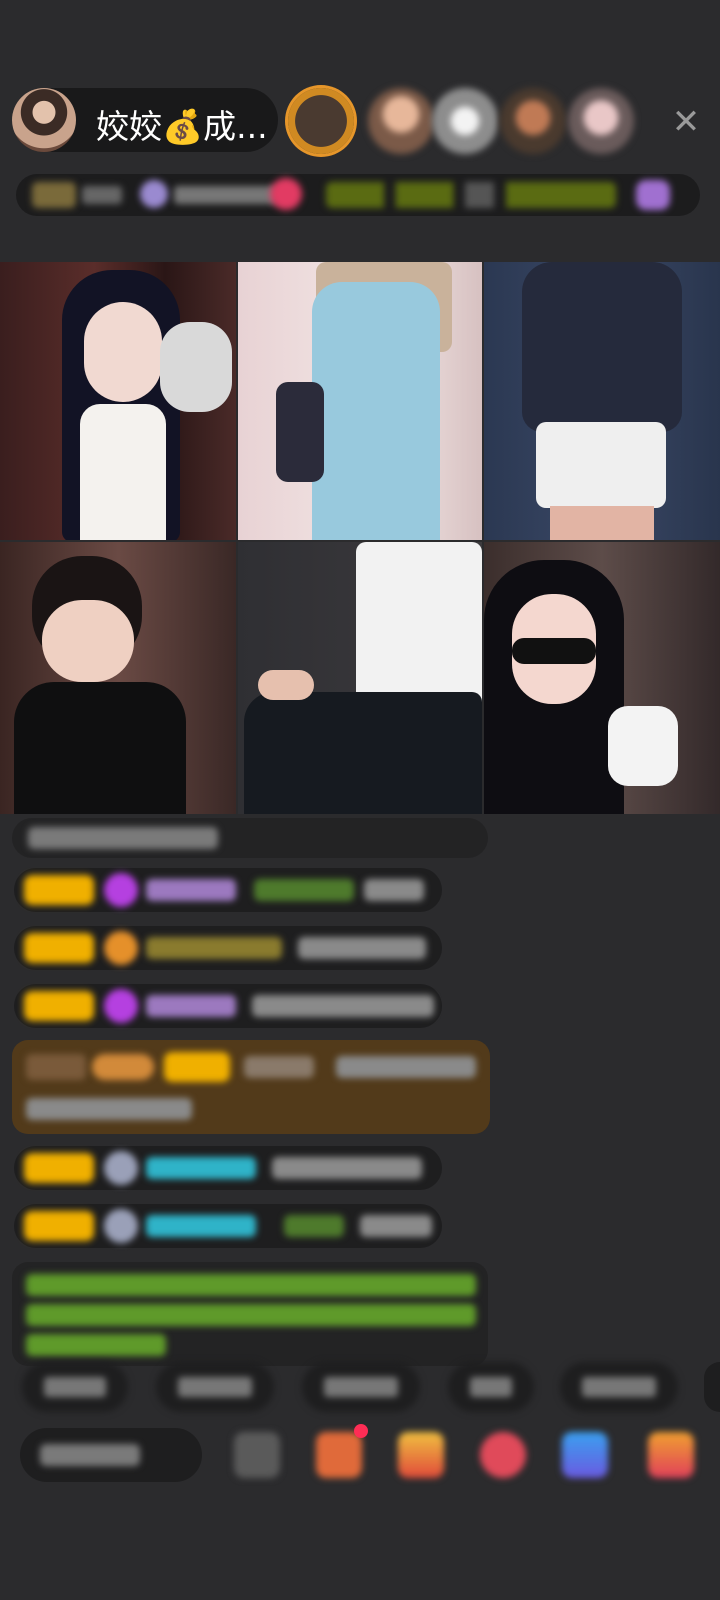 The image size is (720, 1600). What do you see at coordinates (471, 195) in the screenshot?
I see `task-tags` at bounding box center [471, 195].